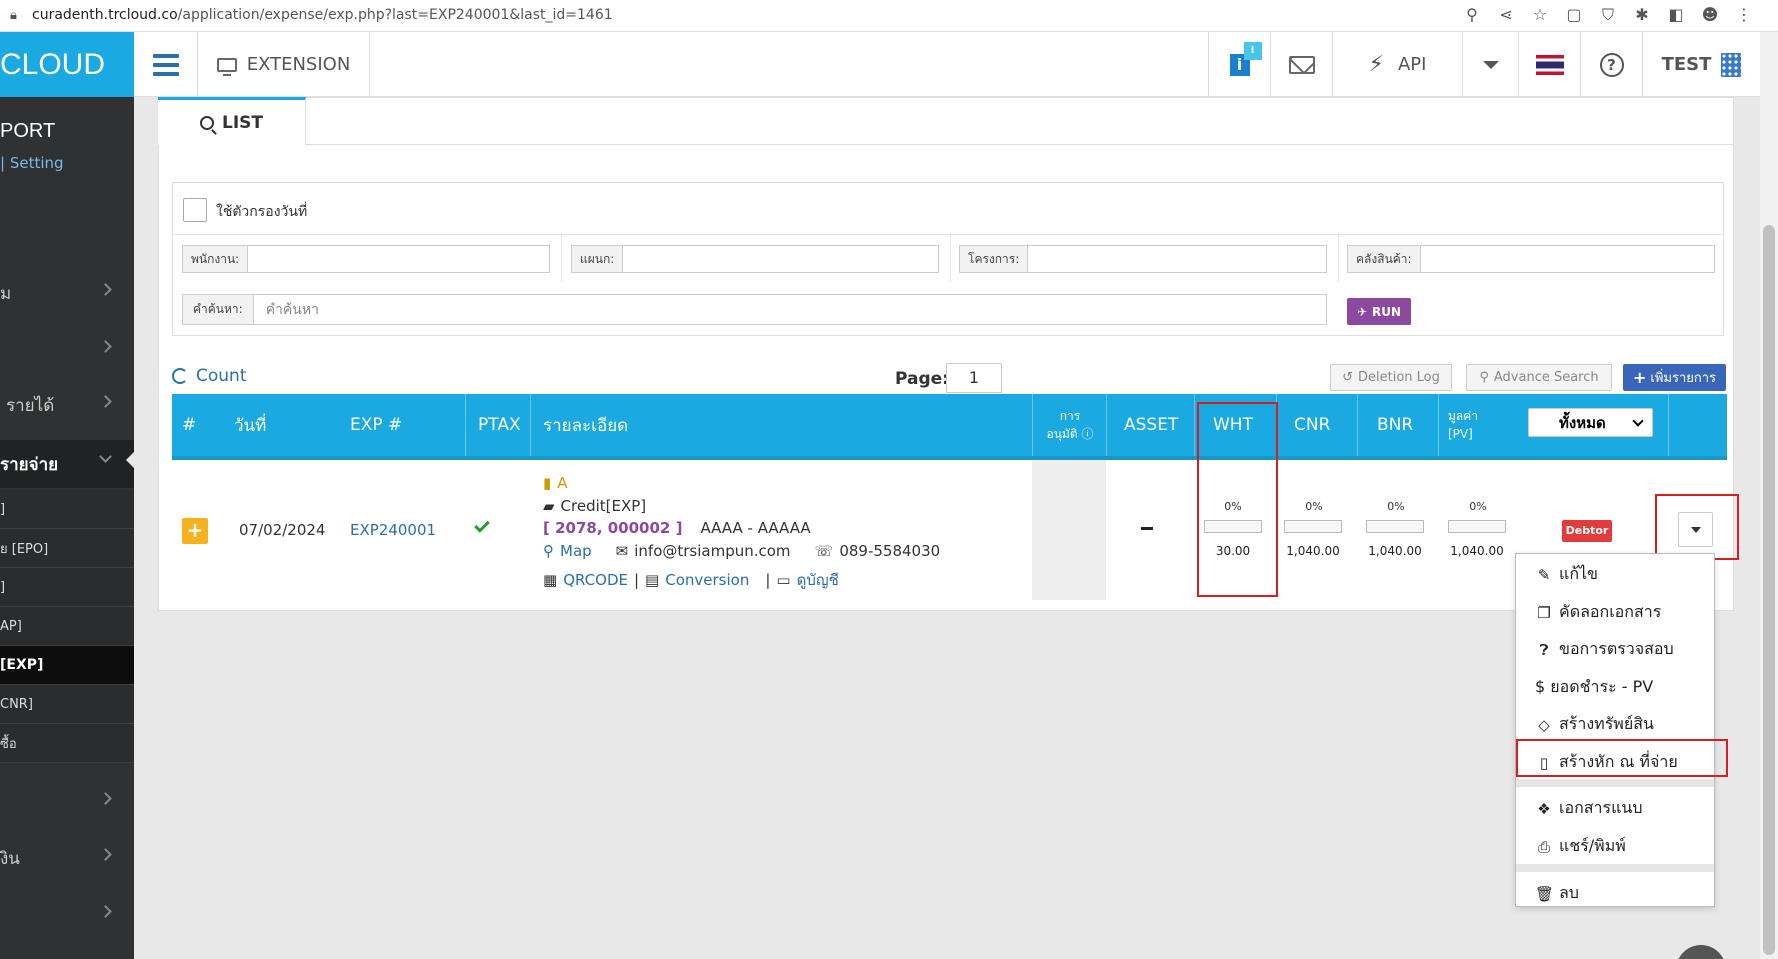  I want to click on department-label: แผนก:, so click(598, 259).